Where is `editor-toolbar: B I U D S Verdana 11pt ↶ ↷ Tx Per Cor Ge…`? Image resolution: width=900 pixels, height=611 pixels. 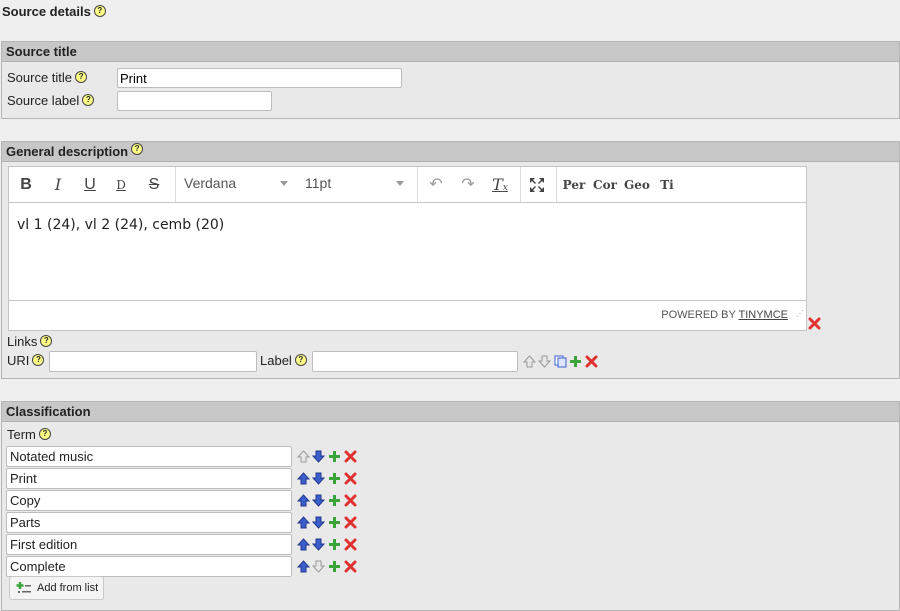 editor-toolbar: B I U D S Verdana 11pt ↶ ↷ Tx Per Cor Ge… is located at coordinates (407, 185).